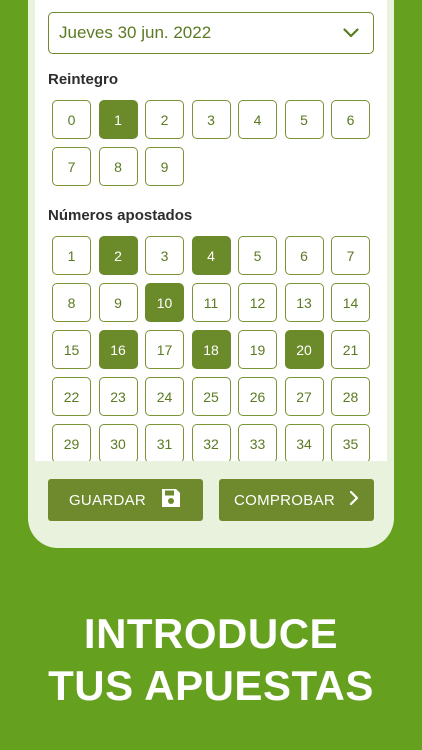 The width and height of the screenshot is (422, 750). What do you see at coordinates (71, 119) in the screenshot?
I see `reintegro-number-0: 0` at bounding box center [71, 119].